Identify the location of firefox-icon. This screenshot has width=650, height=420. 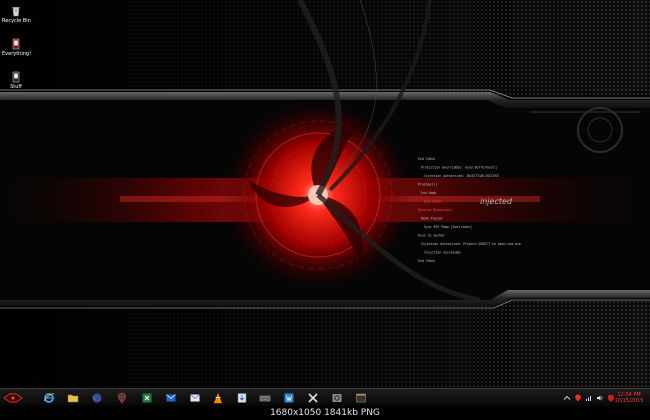
(97, 398).